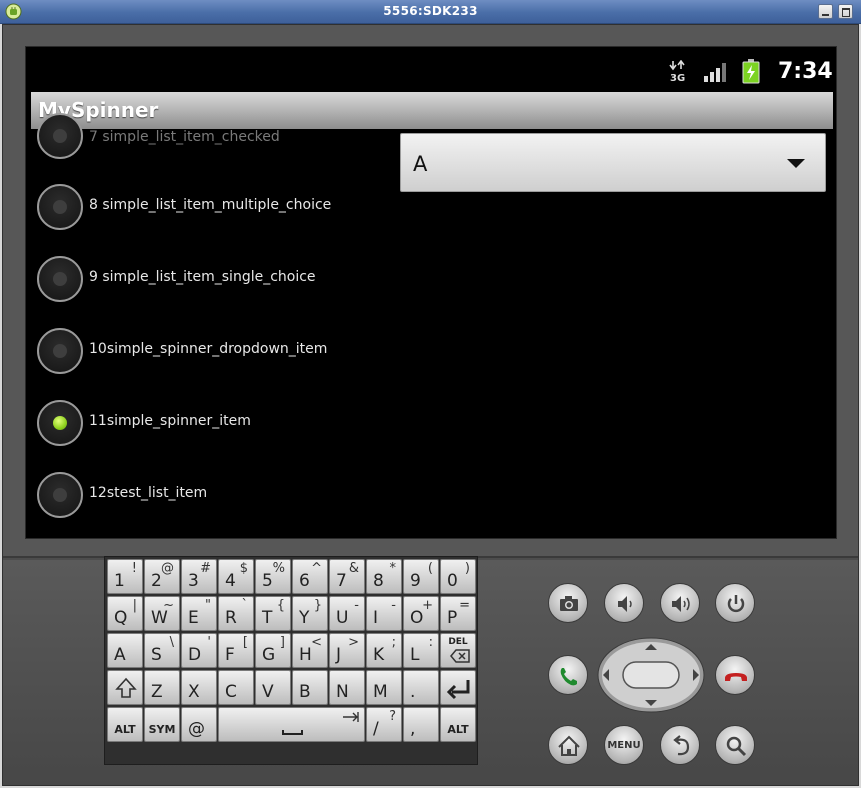  What do you see at coordinates (347, 650) in the screenshot?
I see `key-j: J >` at bounding box center [347, 650].